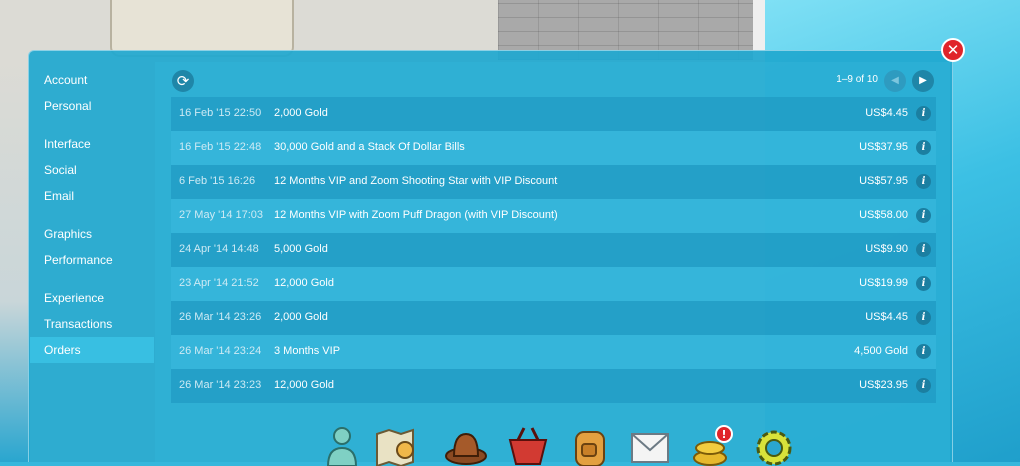 This screenshot has width=1020, height=466. What do you see at coordinates (92, 106) in the screenshot?
I see `sidebar-item-personal: Personal` at bounding box center [92, 106].